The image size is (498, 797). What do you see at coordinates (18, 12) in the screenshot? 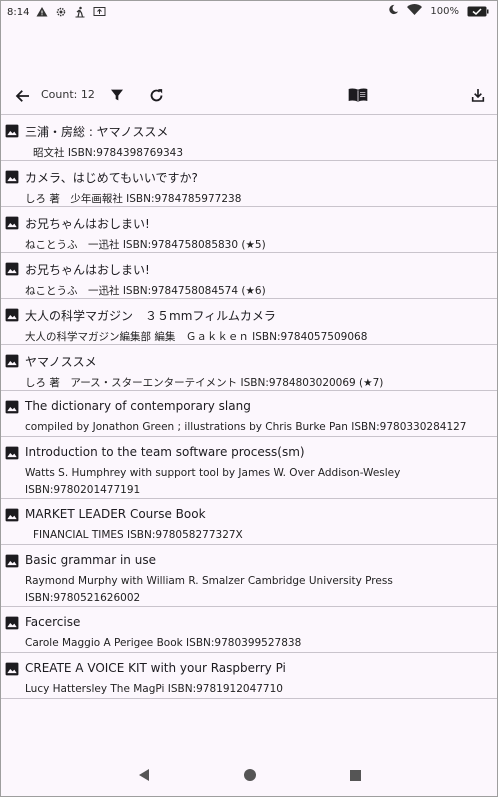
I see `status-time: 8:14` at bounding box center [18, 12].